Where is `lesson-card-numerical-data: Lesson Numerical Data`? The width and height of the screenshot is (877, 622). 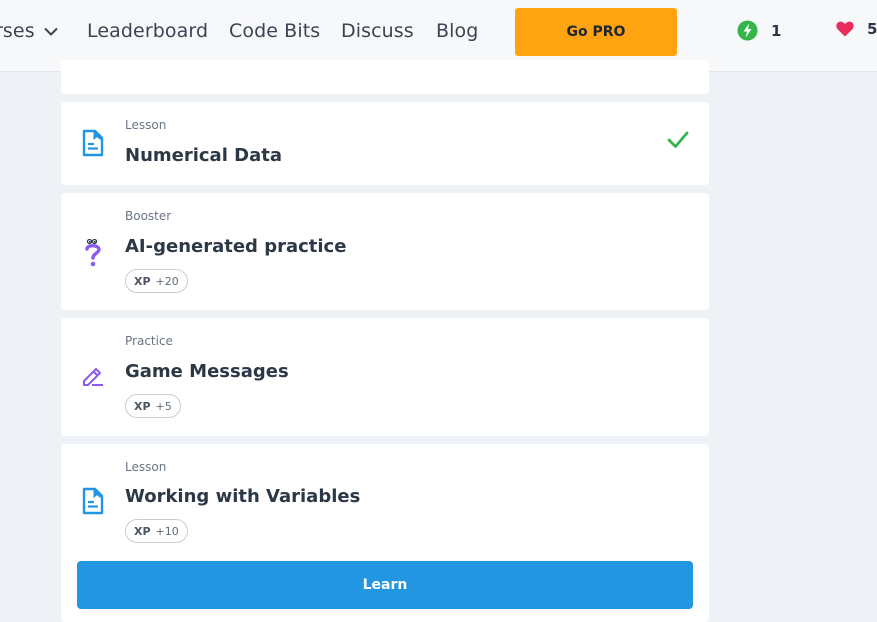
lesson-card-numerical-data: Lesson Numerical Data is located at coordinates (385, 143).